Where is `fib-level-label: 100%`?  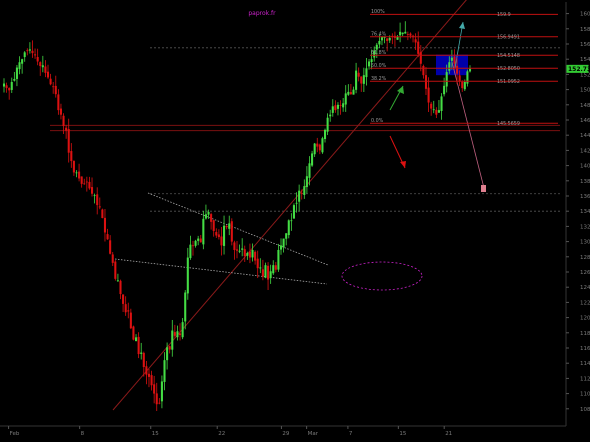
fib-level-label: 100% is located at coordinates (378, 12).